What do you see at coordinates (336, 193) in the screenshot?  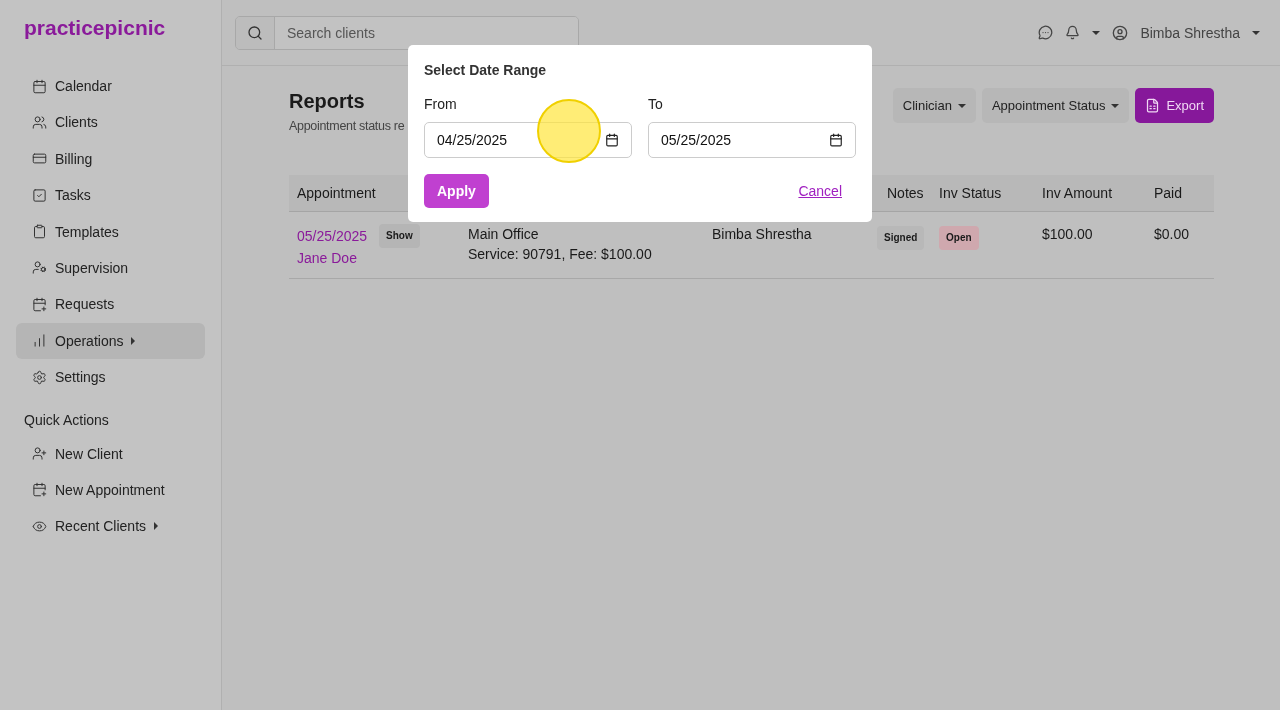 I see `column-header: Appointment` at bounding box center [336, 193].